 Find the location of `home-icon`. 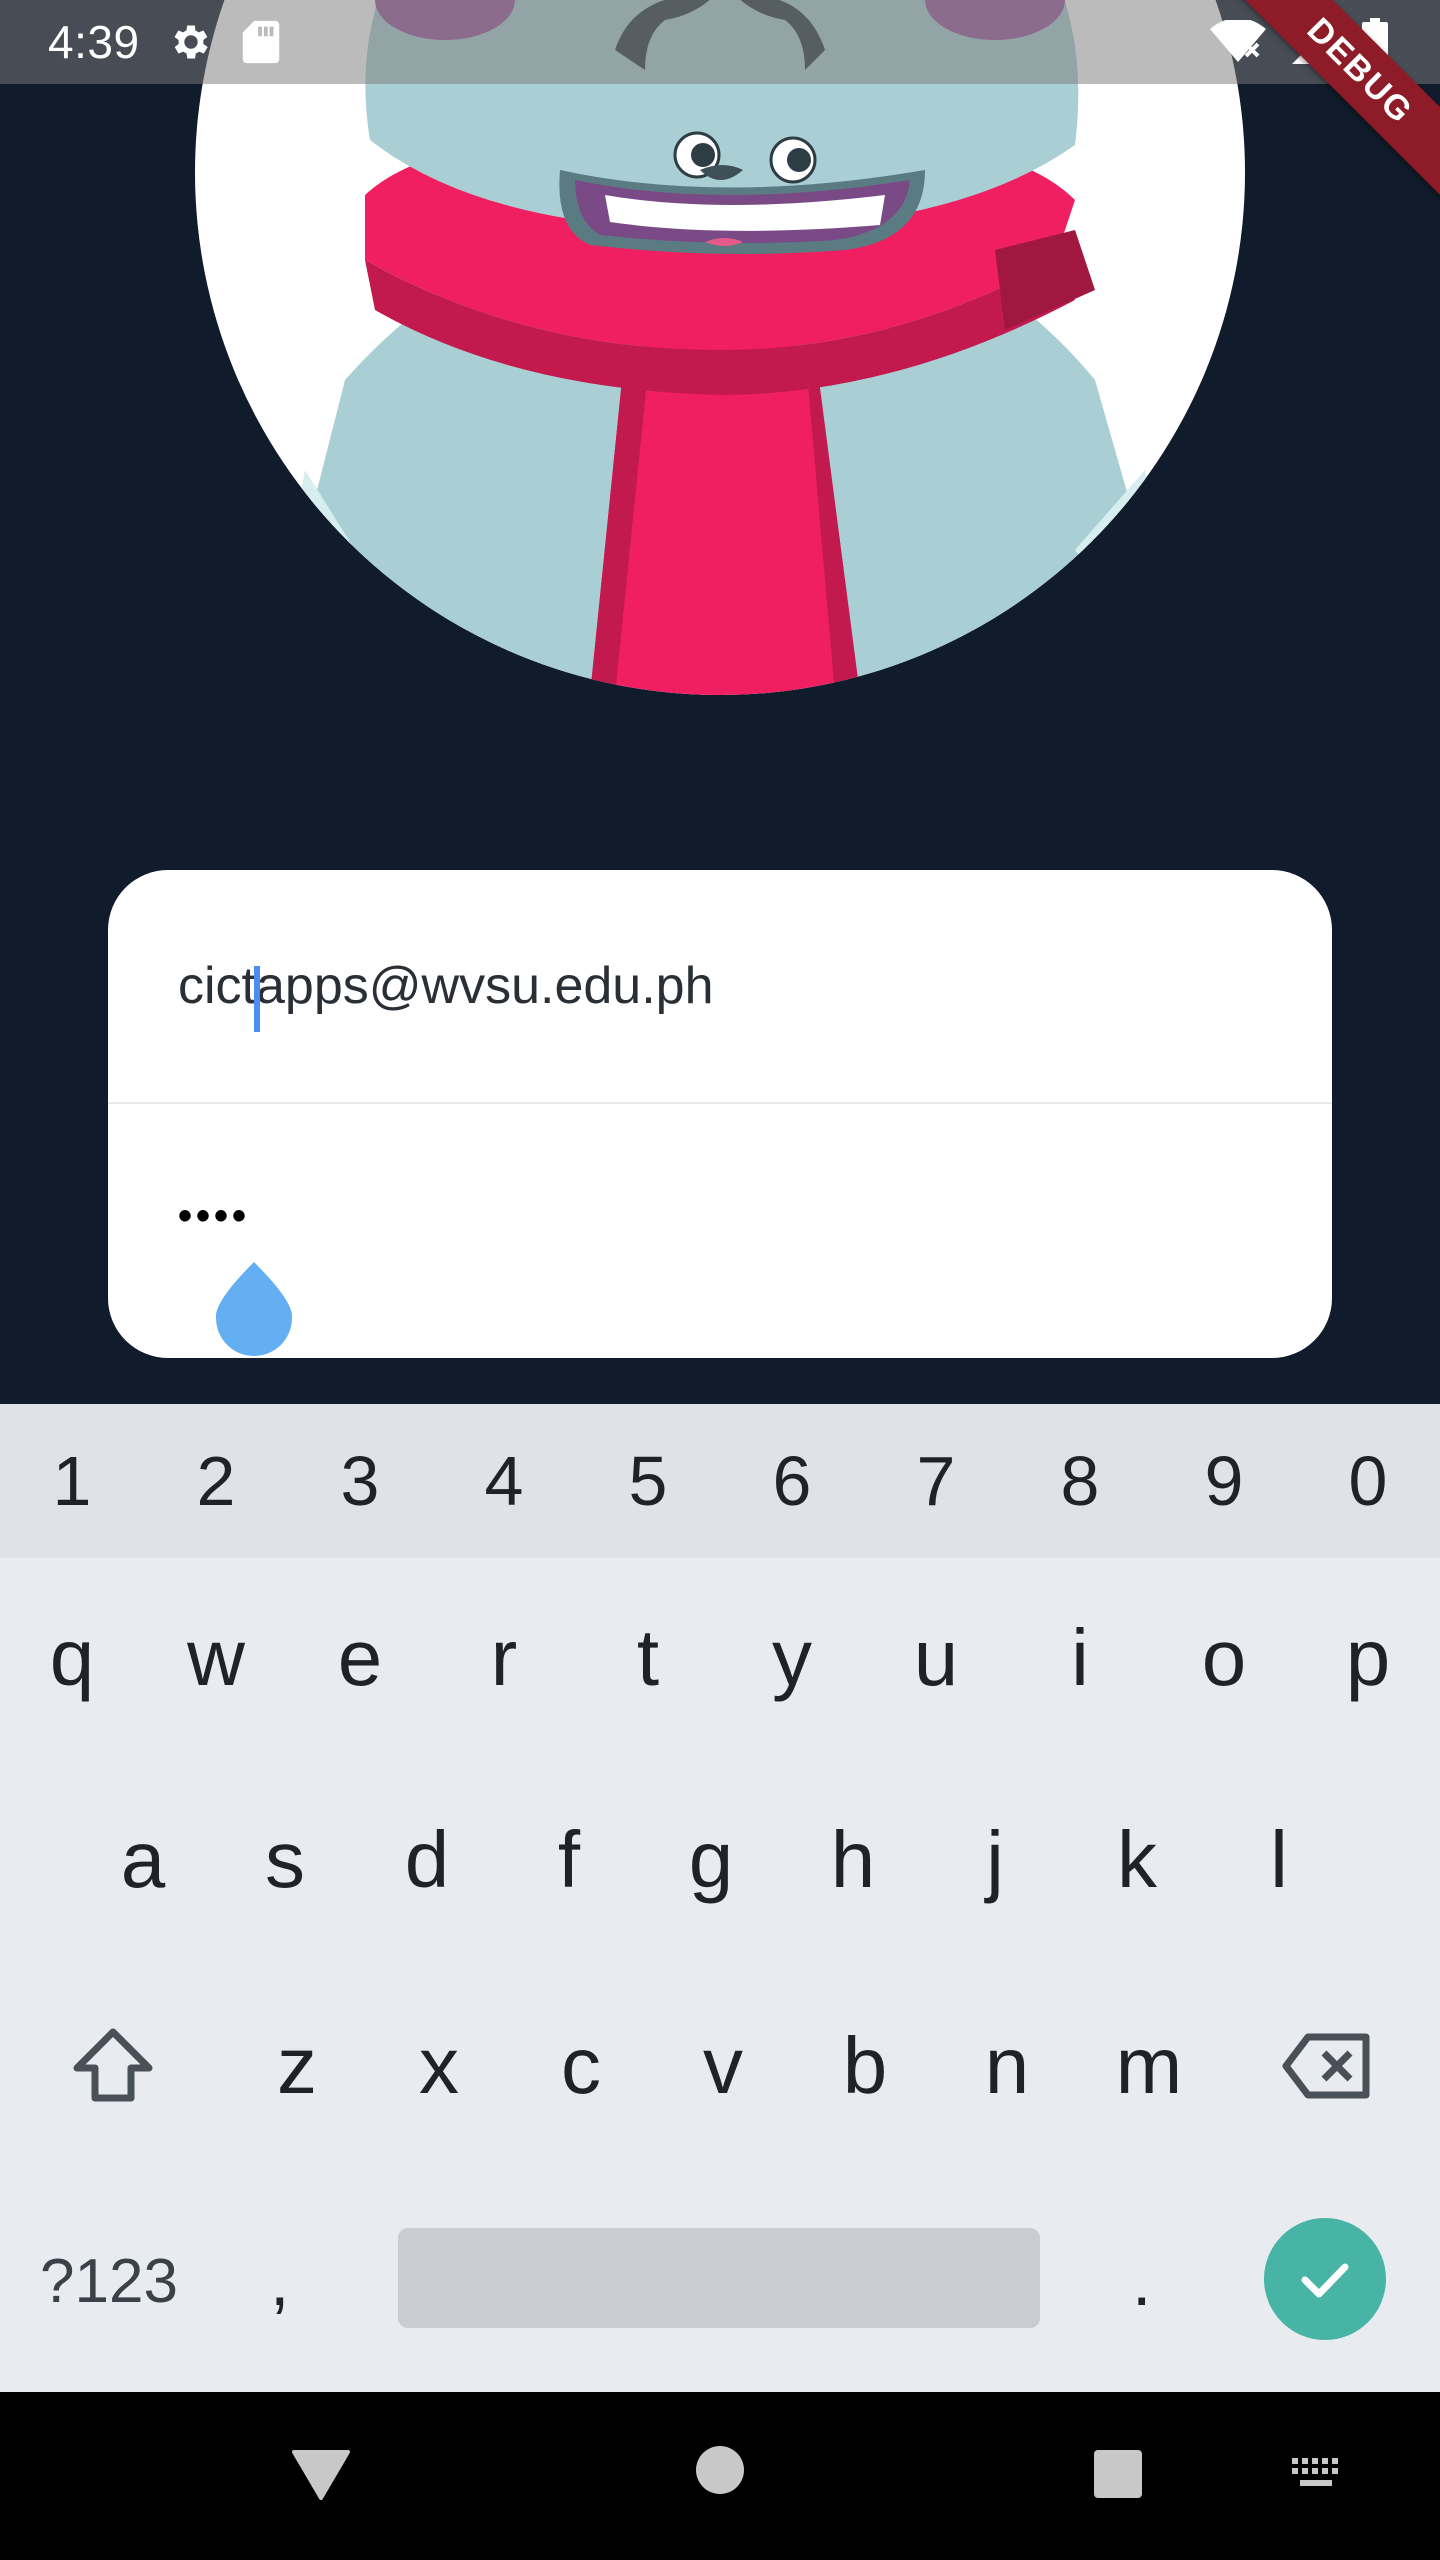

home-icon is located at coordinates (720, 2472).